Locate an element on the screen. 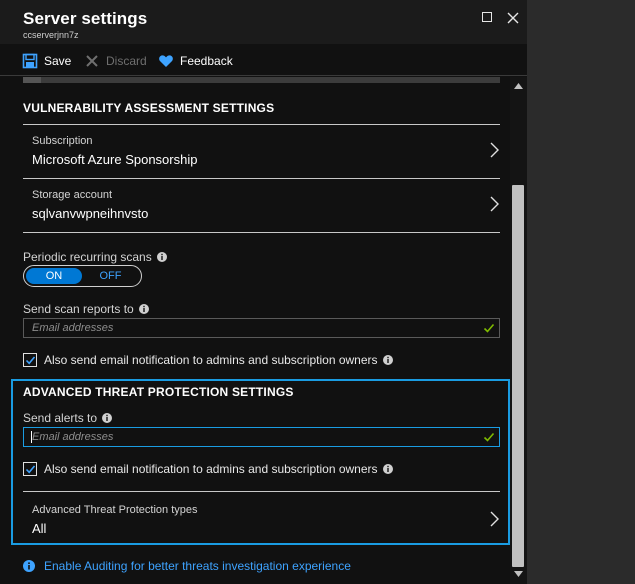 This screenshot has width=635, height=584. save-button: Save is located at coordinates (46, 61).